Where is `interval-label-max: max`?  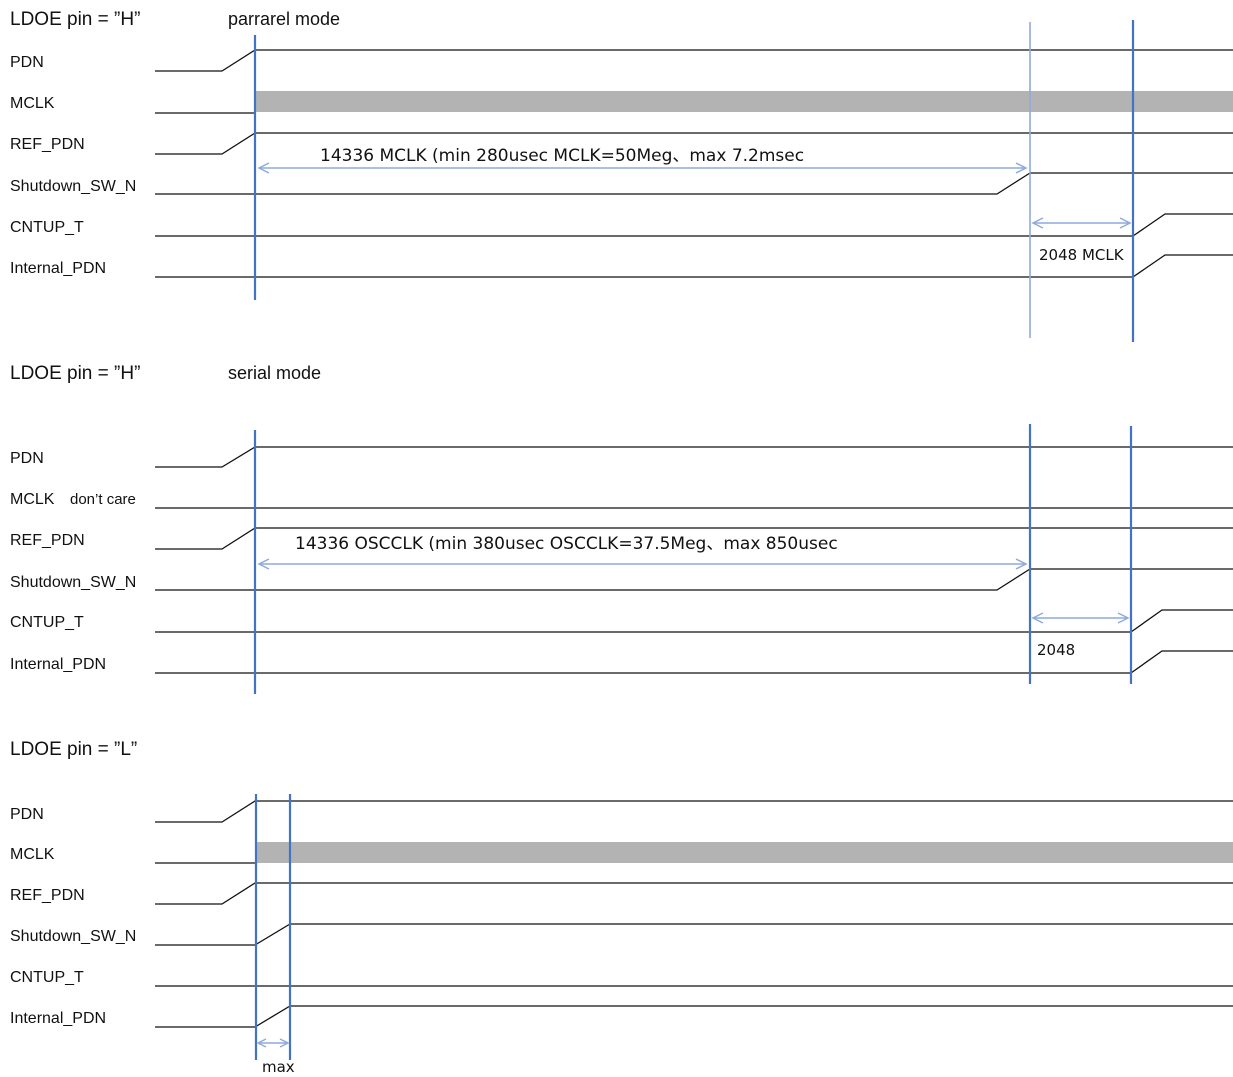
interval-label-max: max is located at coordinates (278, 1067).